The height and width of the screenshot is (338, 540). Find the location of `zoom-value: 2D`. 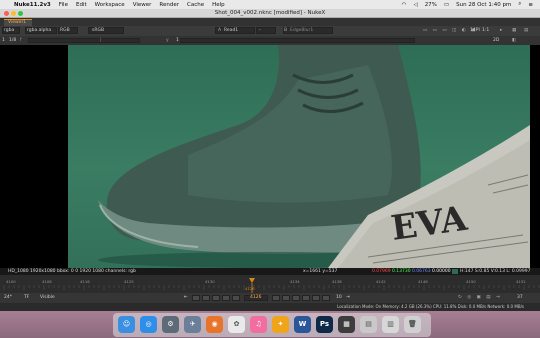

zoom-value: 2D is located at coordinates (496, 41).